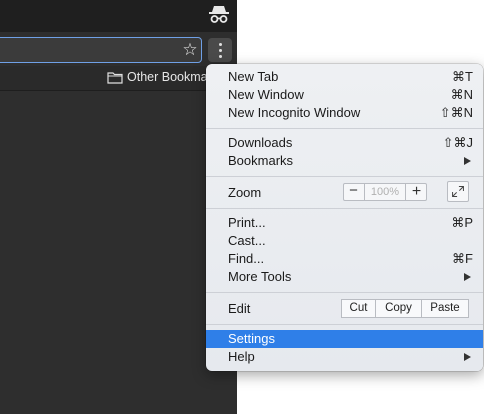 This screenshot has width=484, height=414. Describe the element at coordinates (219, 14) in the screenshot. I see `incognito-icon` at that location.